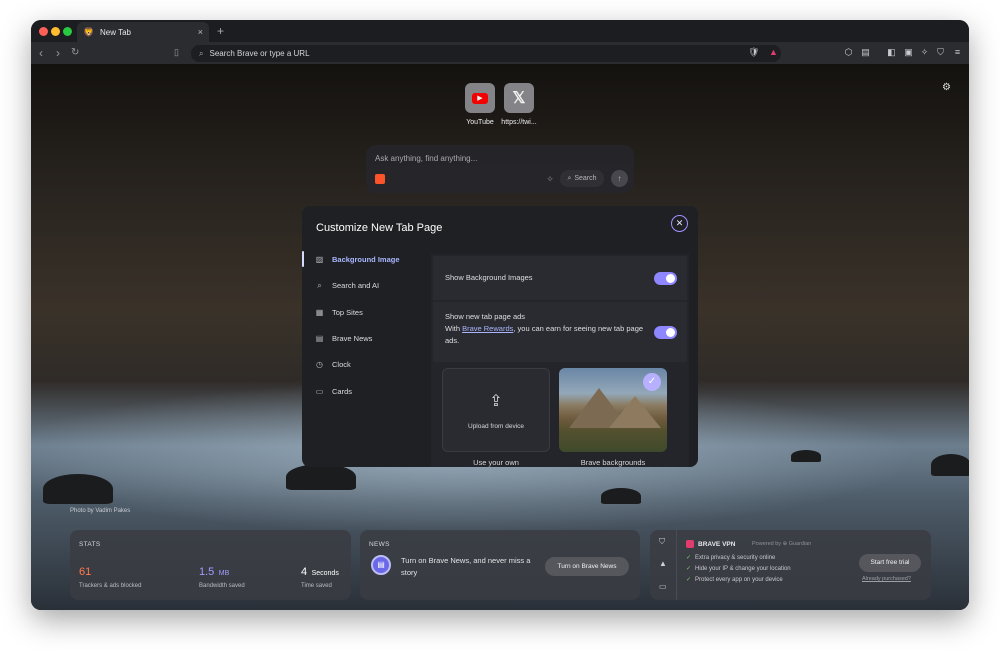 This screenshot has height=650, width=1000. Describe the element at coordinates (662, 542) in the screenshot. I see `shield-icon: ⛉` at that location.